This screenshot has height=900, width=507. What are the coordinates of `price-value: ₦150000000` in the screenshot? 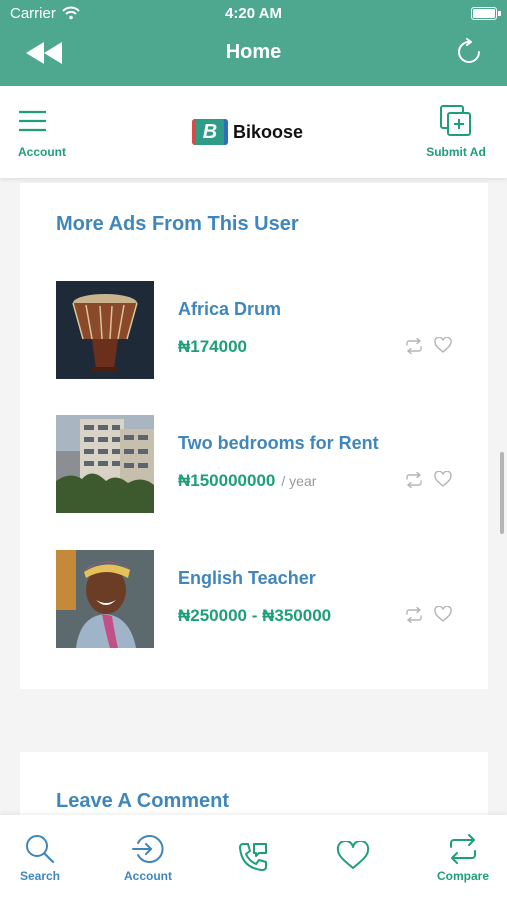 It's located at (227, 480).